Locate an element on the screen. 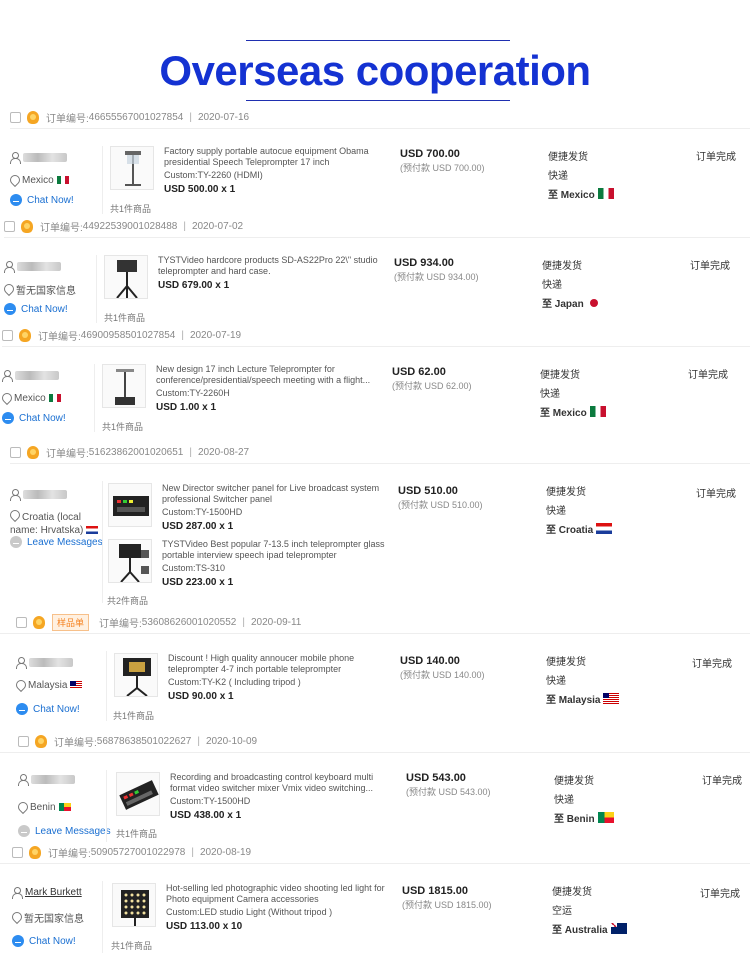 The width and height of the screenshot is (750, 980). buyer-location: Mexico is located at coordinates (30, 398).